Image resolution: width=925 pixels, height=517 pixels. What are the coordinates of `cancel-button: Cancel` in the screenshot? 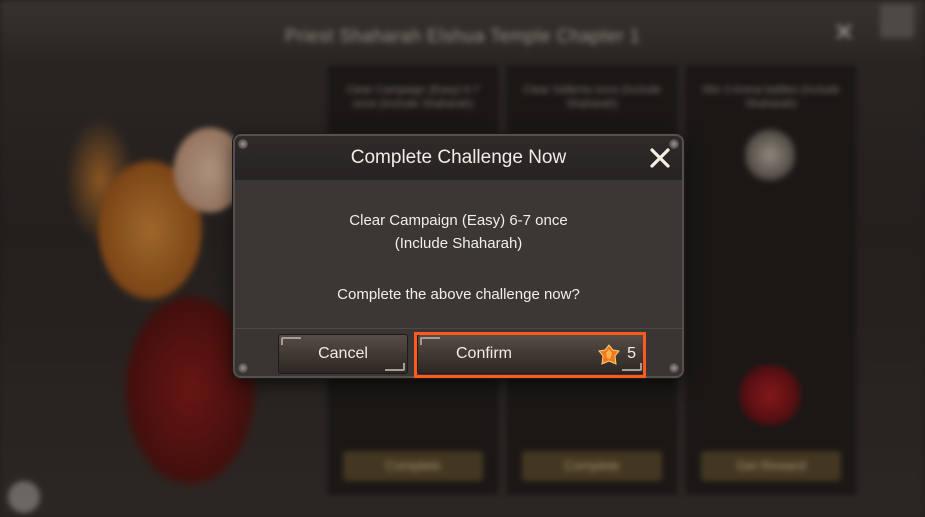 It's located at (343, 354).